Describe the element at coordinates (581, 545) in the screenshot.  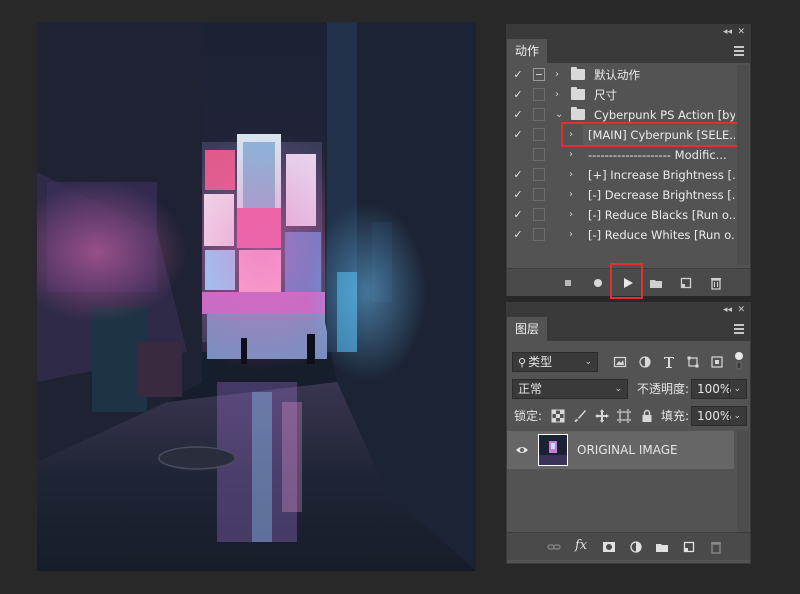
I see `fx-icon: fx` at that location.